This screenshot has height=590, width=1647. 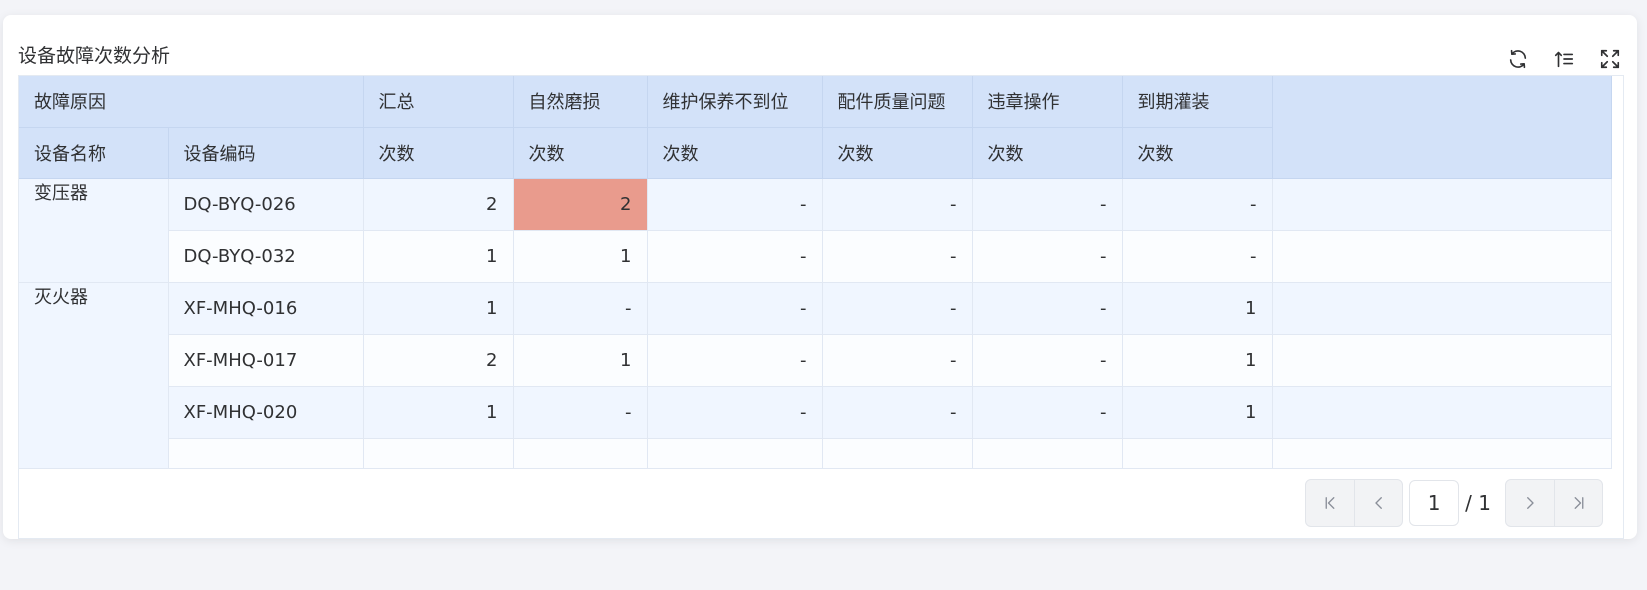 What do you see at coordinates (266, 360) in the screenshot?
I see `device-code-cell: XF-MHQ-017` at bounding box center [266, 360].